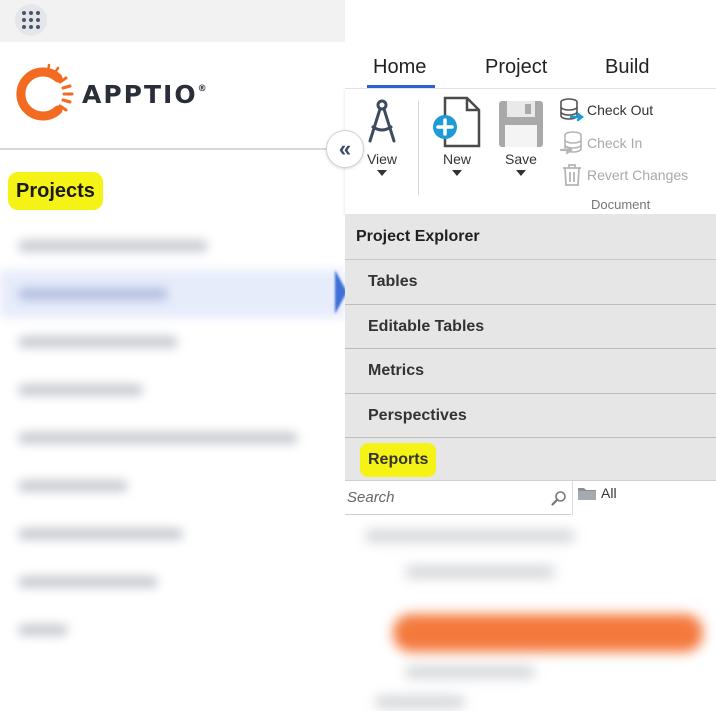 The height and width of the screenshot is (711, 716). I want to click on ribbon-separator, so click(418, 148).